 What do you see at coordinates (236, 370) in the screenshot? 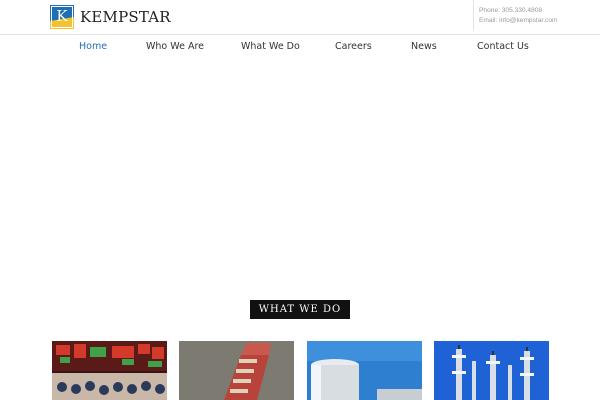
I see `barge-image` at bounding box center [236, 370].